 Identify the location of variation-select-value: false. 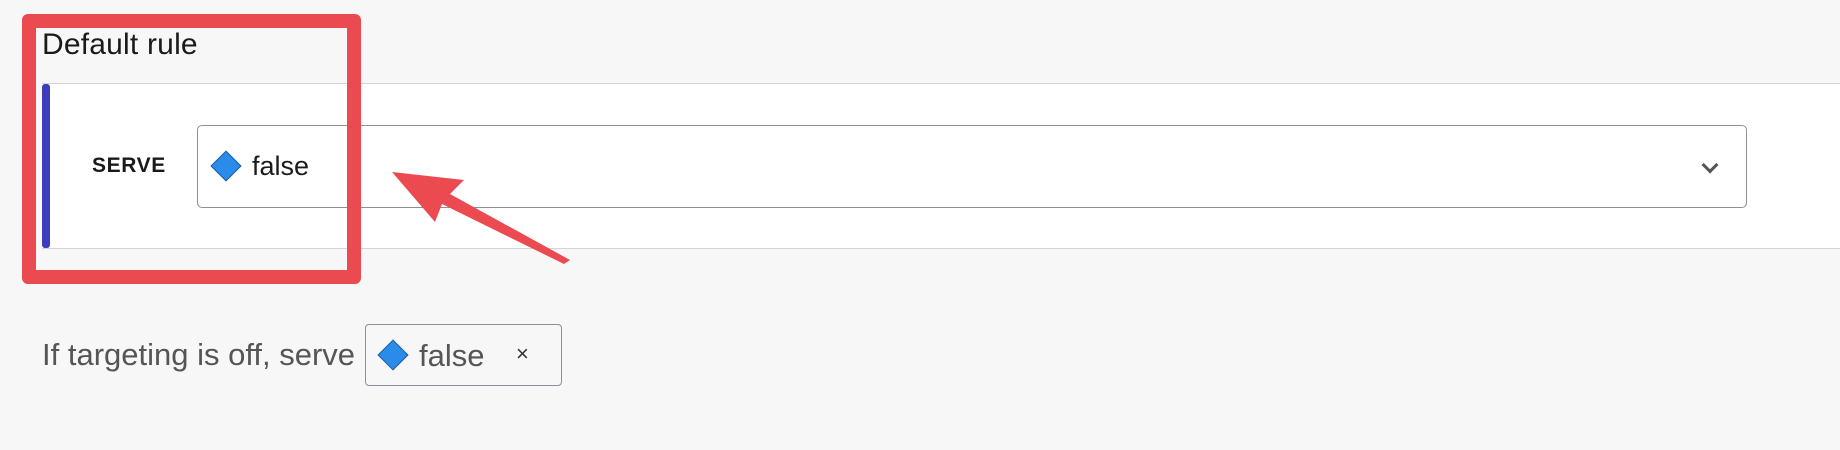
(281, 166).